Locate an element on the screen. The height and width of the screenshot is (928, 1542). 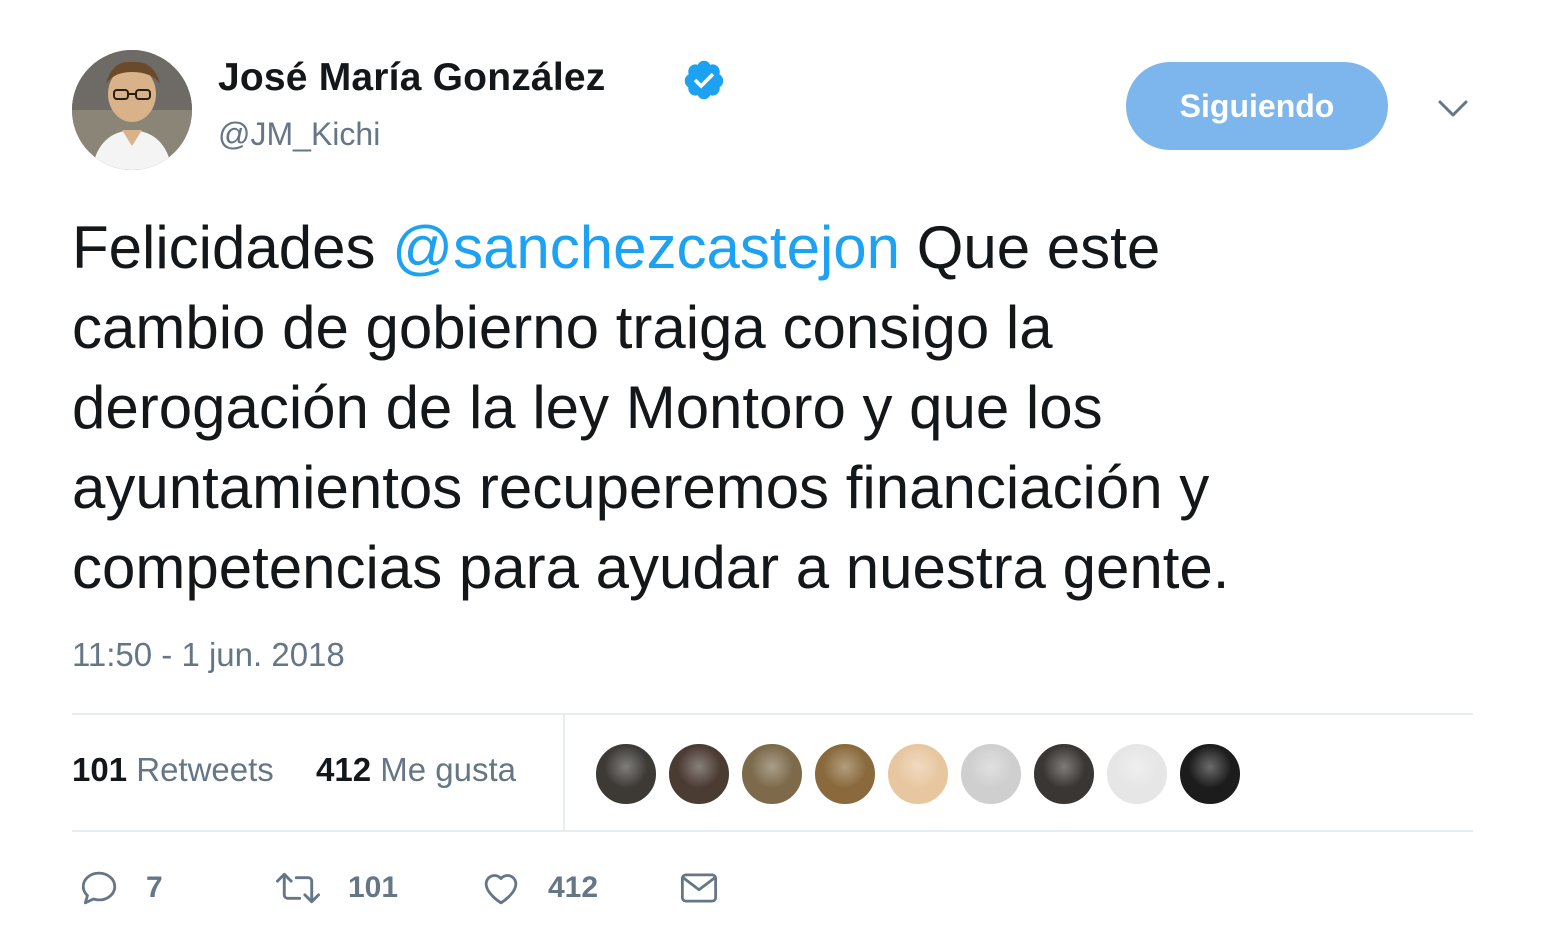
stats-divider-bottom is located at coordinates (772, 831).